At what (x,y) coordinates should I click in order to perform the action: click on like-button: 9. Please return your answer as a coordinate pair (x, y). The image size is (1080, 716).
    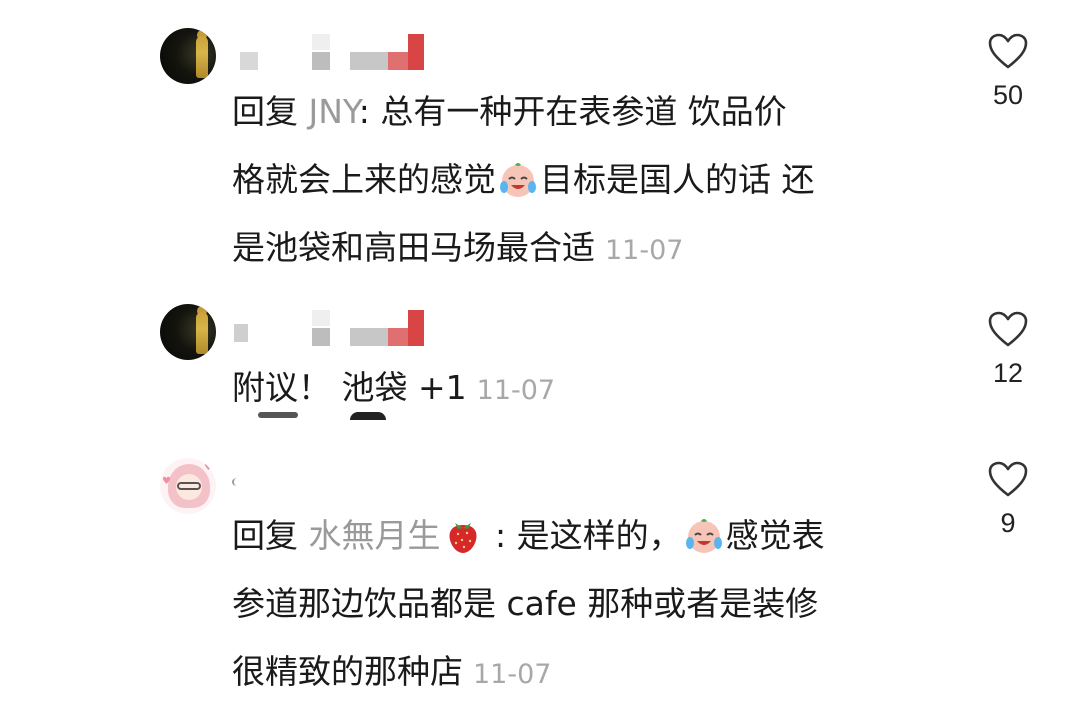
    Looking at the image, I should click on (1008, 499).